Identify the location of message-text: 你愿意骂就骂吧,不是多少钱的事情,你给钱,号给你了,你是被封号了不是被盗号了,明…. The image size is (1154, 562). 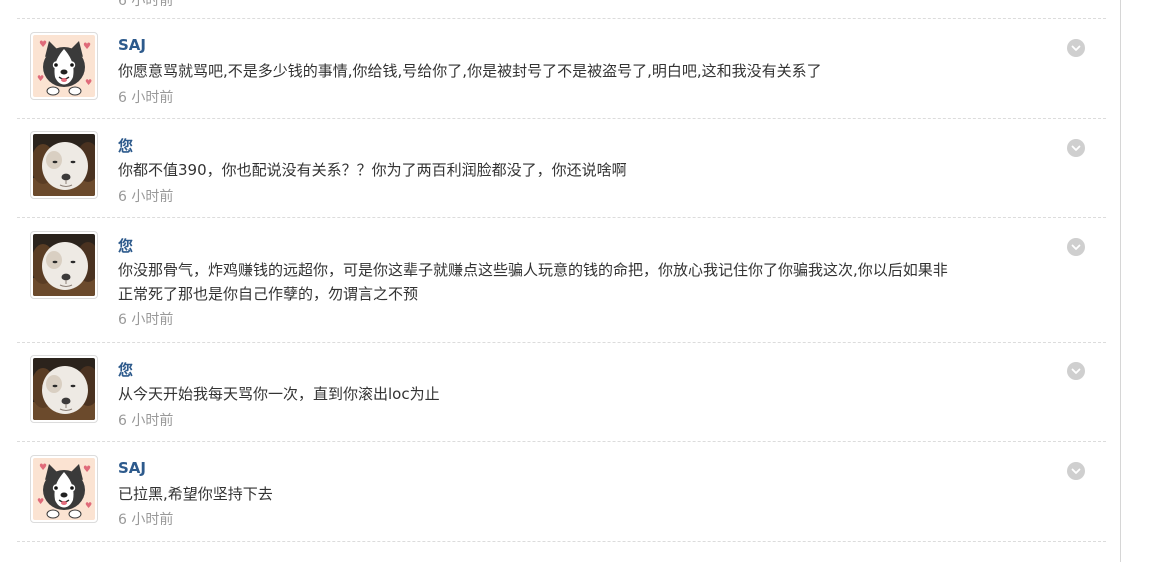
(470, 71).